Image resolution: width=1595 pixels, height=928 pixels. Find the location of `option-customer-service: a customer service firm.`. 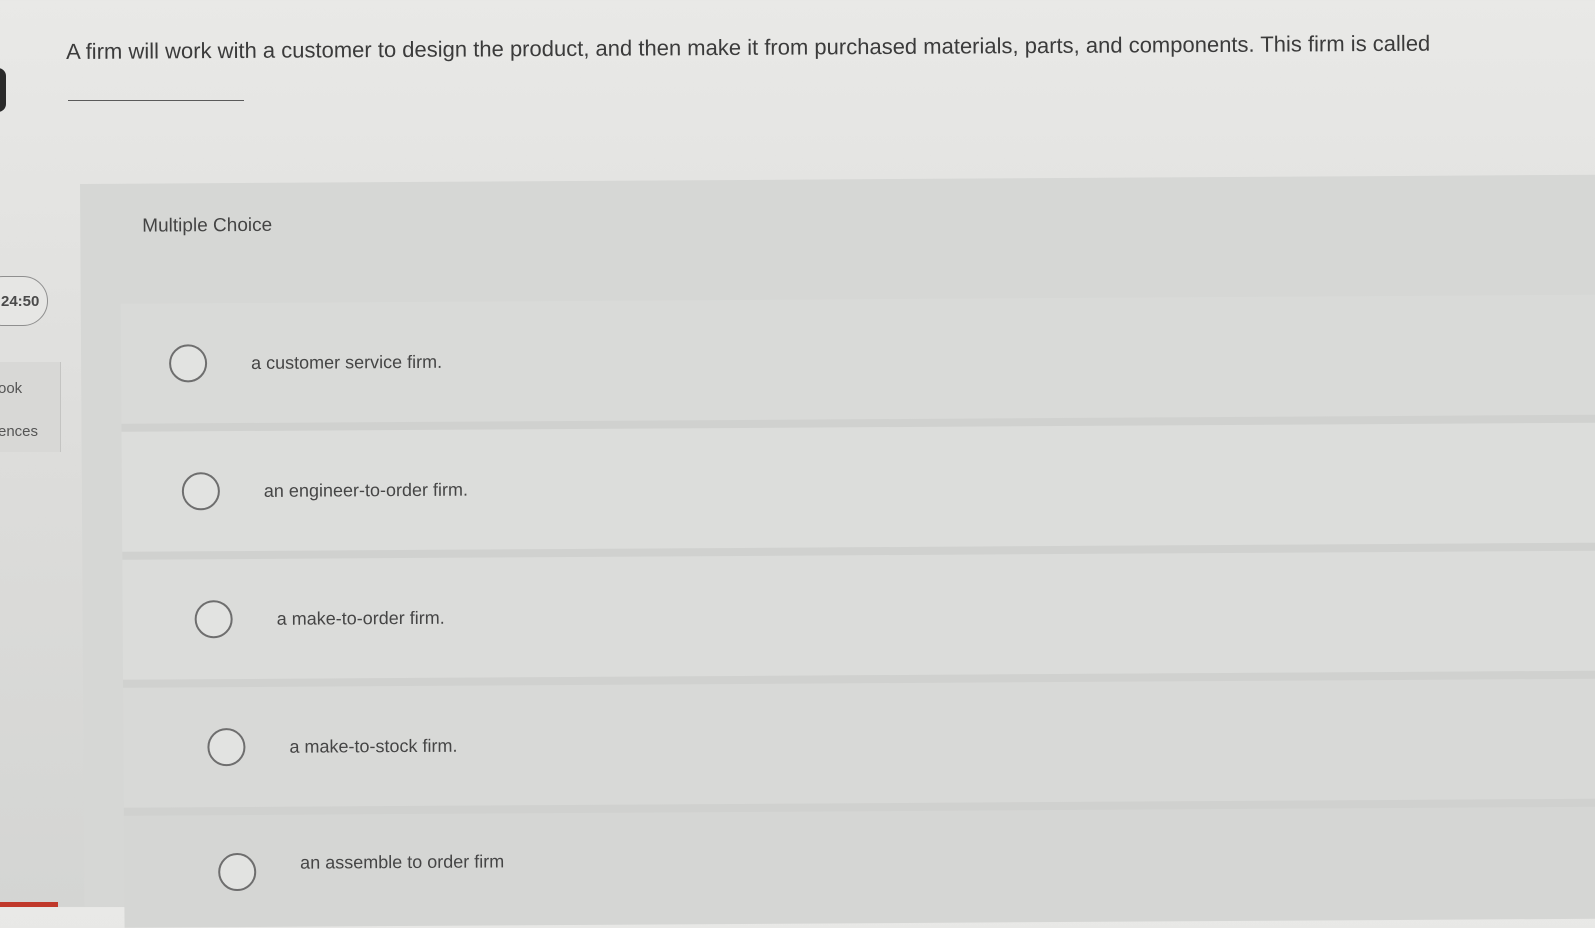

option-customer-service: a customer service firm. is located at coordinates (857, 359).